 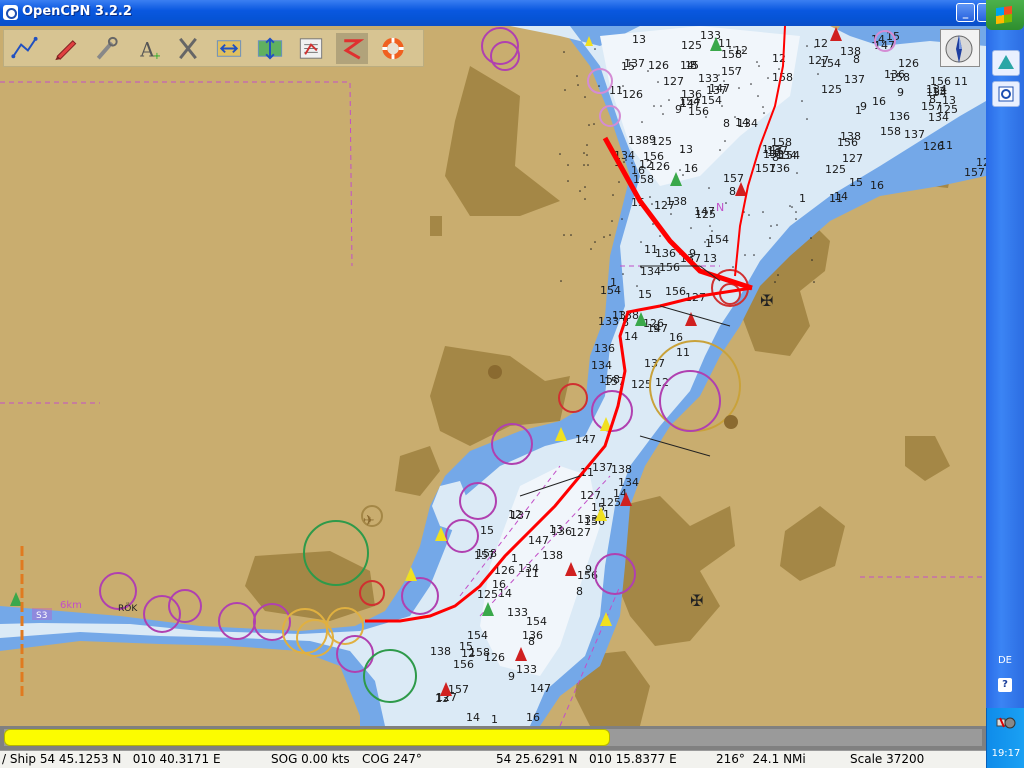 What do you see at coordinates (1006, 94) in the screenshot?
I see `taskbar-item-window` at bounding box center [1006, 94].